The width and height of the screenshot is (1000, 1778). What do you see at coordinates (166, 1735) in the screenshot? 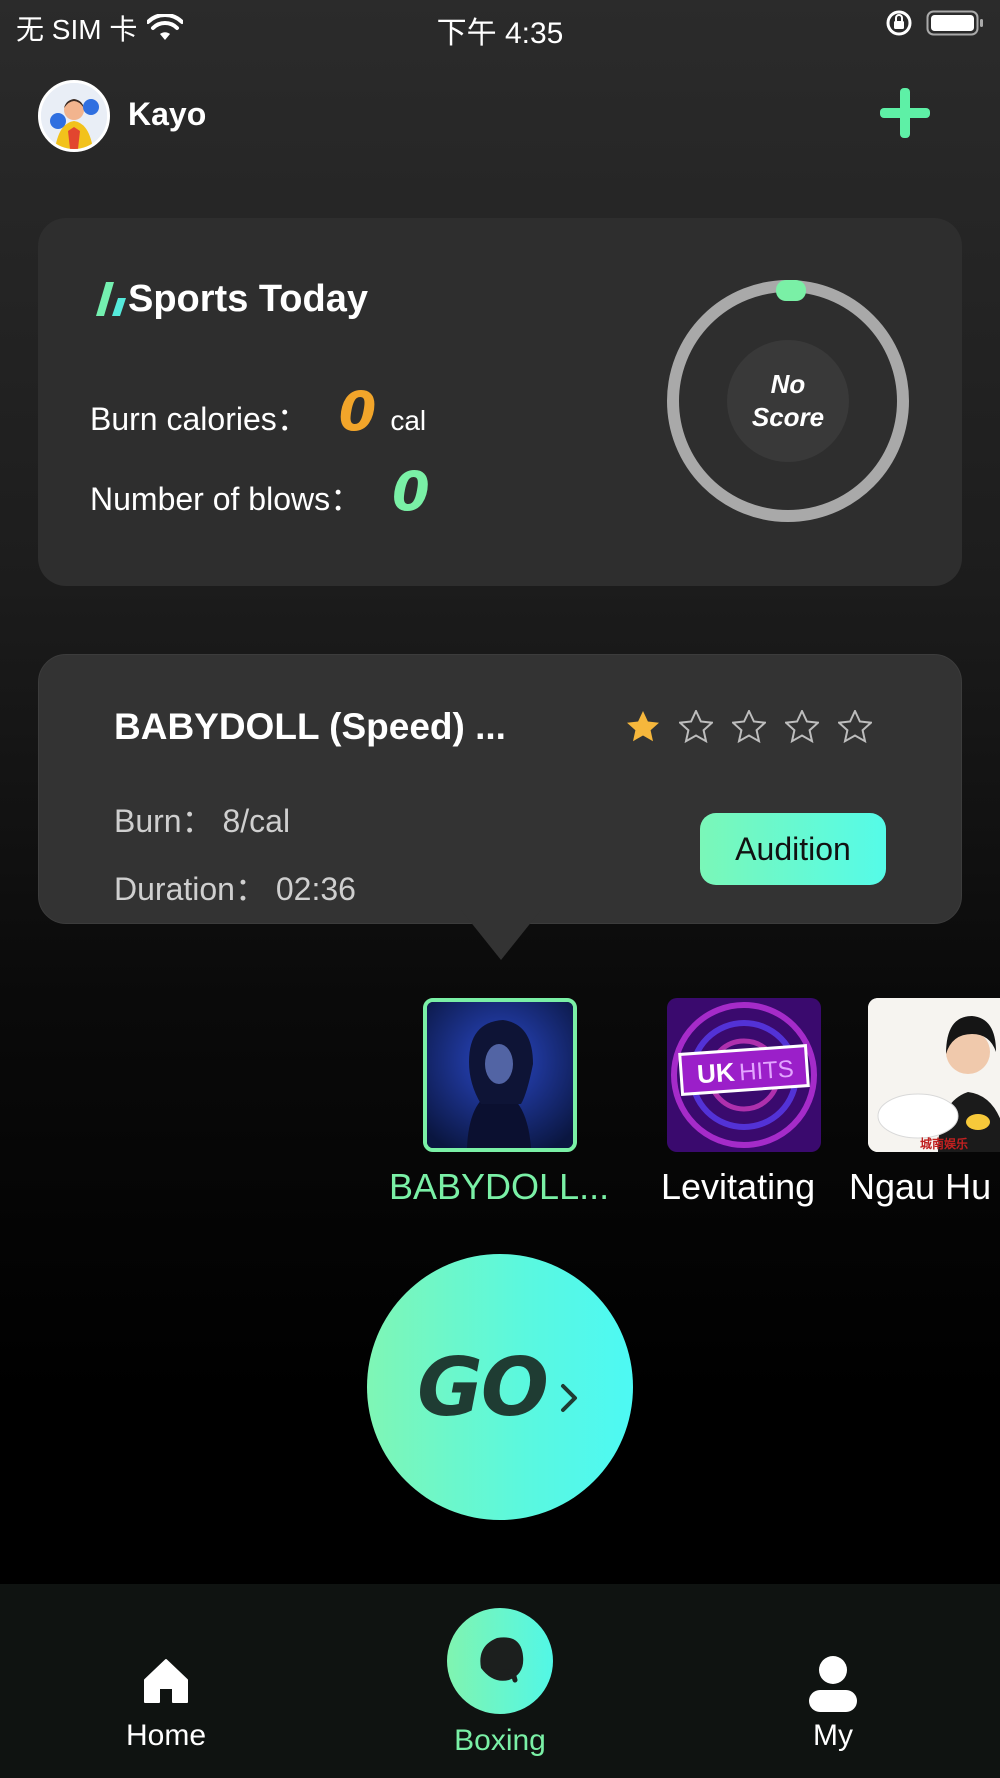
I see `tab-home-label: Home` at bounding box center [166, 1735].